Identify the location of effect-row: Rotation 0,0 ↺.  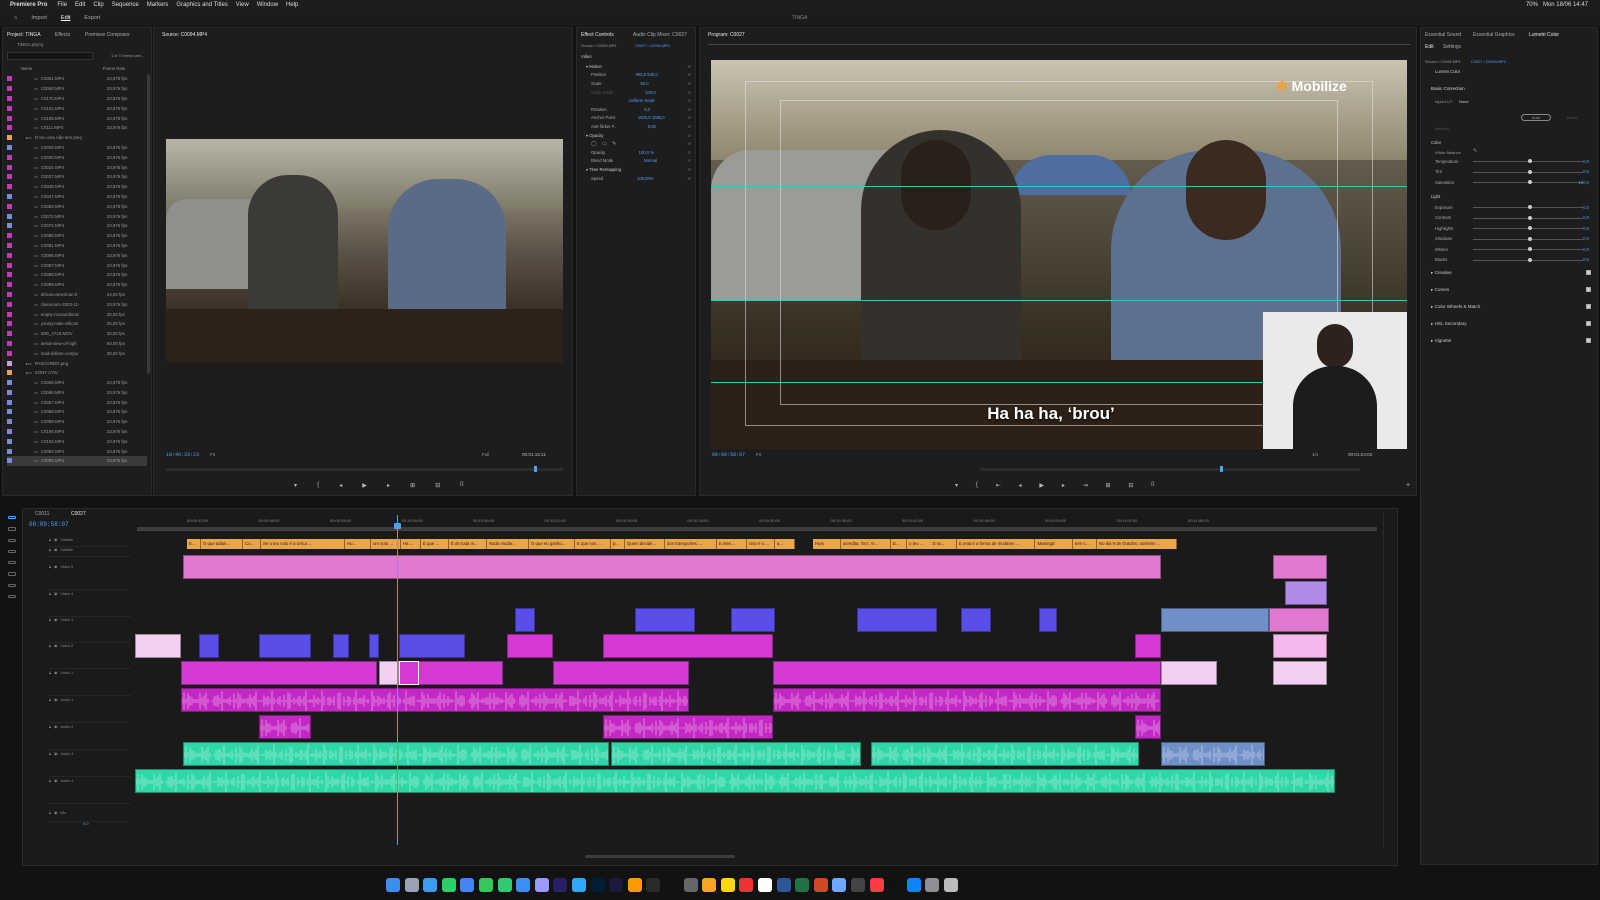
(636, 109).